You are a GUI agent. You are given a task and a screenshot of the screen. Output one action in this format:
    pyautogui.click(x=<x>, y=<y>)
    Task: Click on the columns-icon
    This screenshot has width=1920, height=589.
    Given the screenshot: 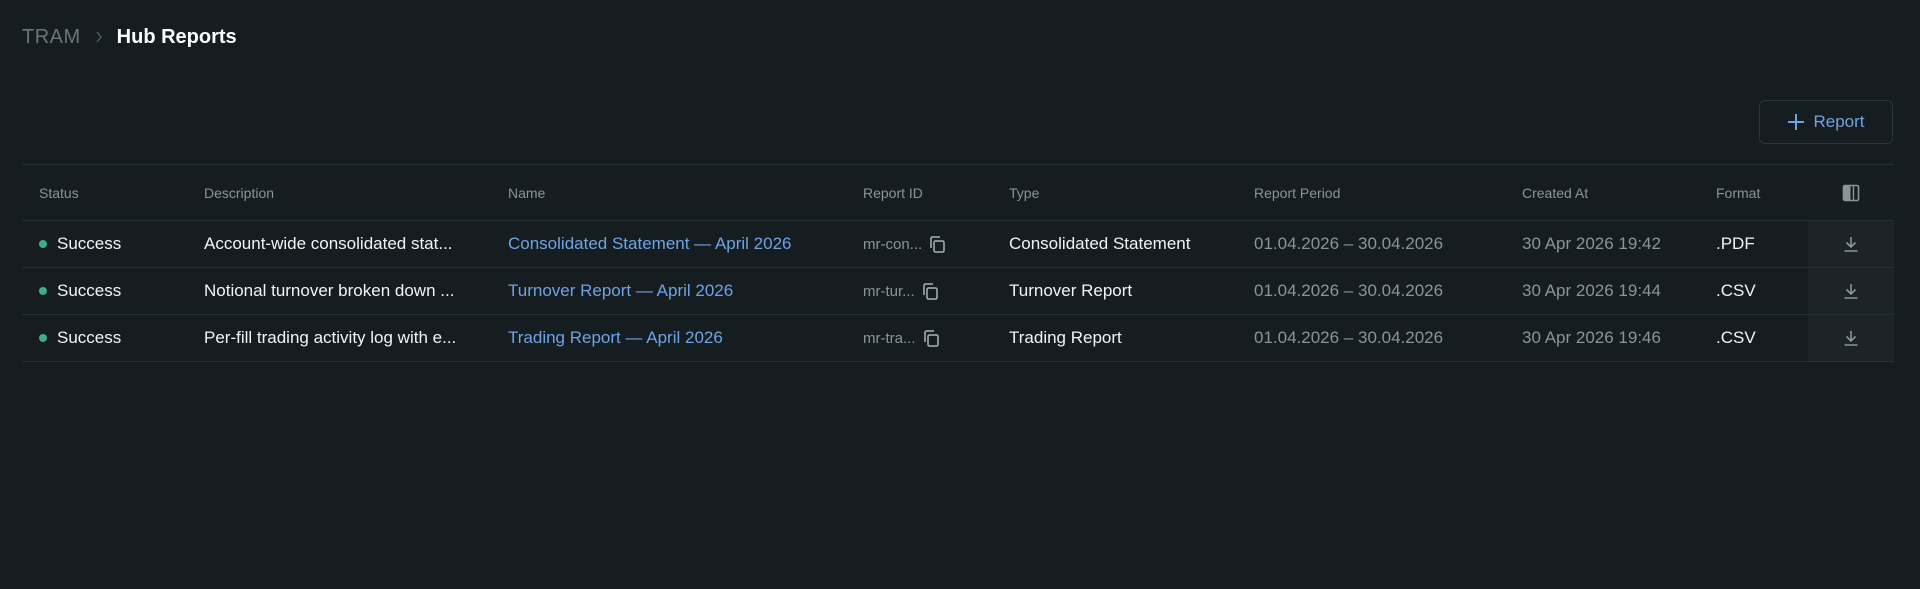 What is the action you would take?
    pyautogui.click(x=1851, y=193)
    